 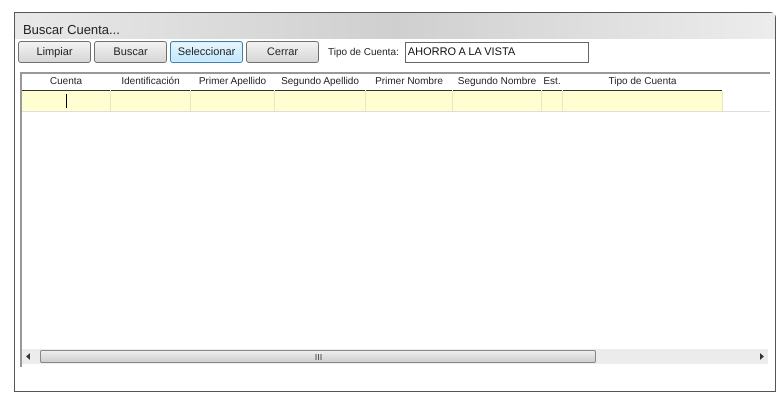 What do you see at coordinates (496, 52) in the screenshot?
I see `account-type-field: AHORRO A LA VISTA` at bounding box center [496, 52].